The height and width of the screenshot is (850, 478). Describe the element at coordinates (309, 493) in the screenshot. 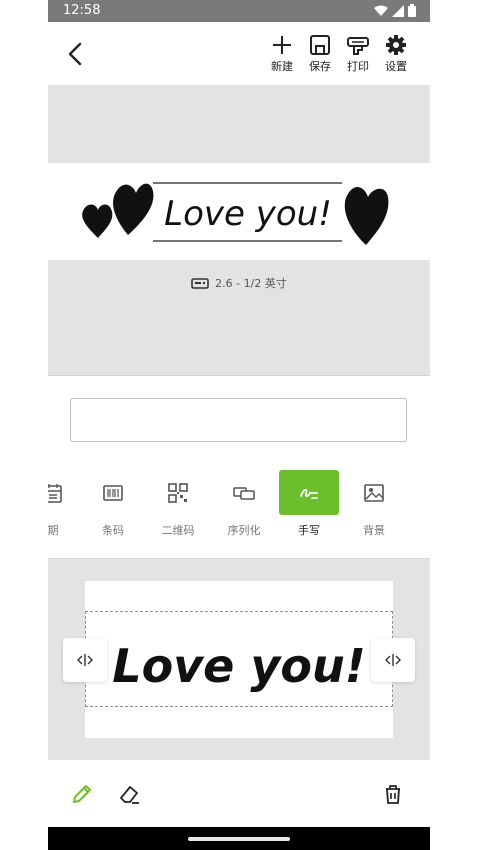

I see `handwriting-icon` at that location.